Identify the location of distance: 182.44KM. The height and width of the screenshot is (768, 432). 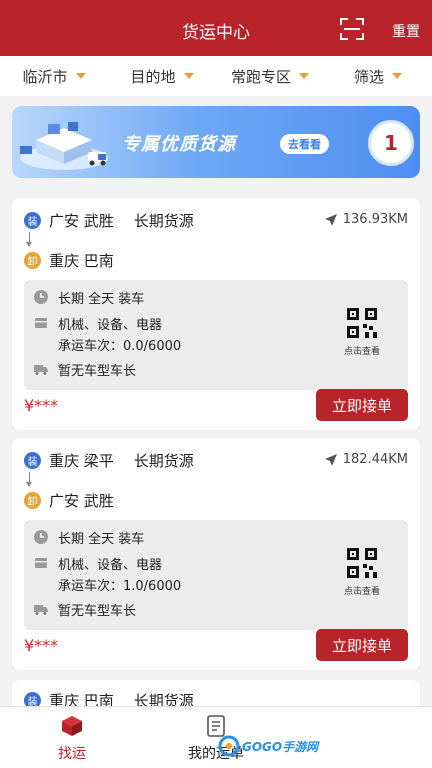
(366, 459).